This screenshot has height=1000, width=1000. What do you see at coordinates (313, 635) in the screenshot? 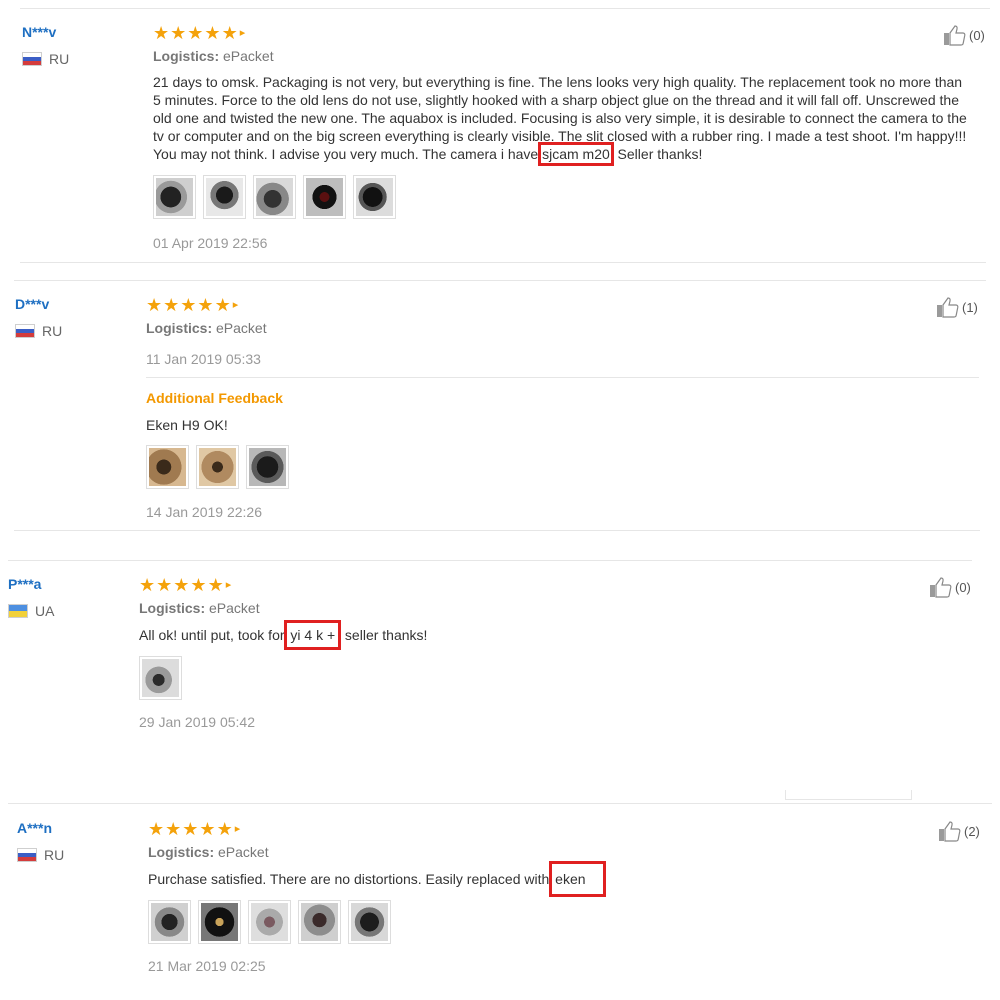
I see `highlighted-product-mention: yi 4 k +` at bounding box center [313, 635].